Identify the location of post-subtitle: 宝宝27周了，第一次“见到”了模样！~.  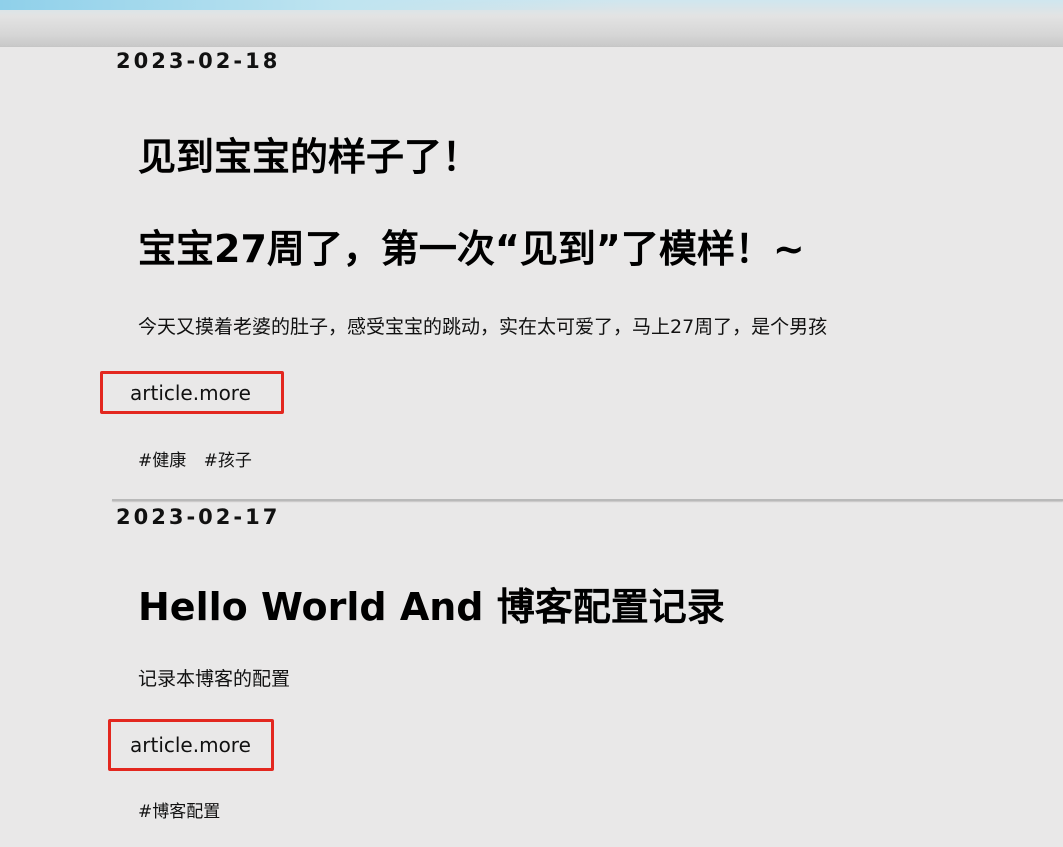
(471, 249).